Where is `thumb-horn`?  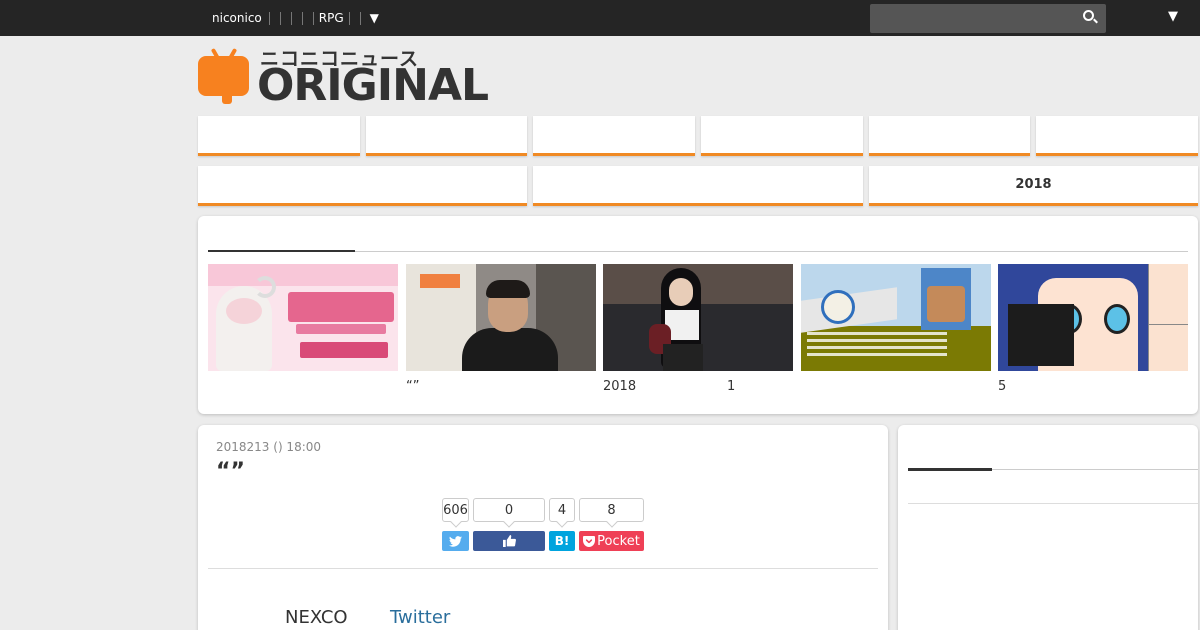
thumb-horn is located at coordinates (265, 287).